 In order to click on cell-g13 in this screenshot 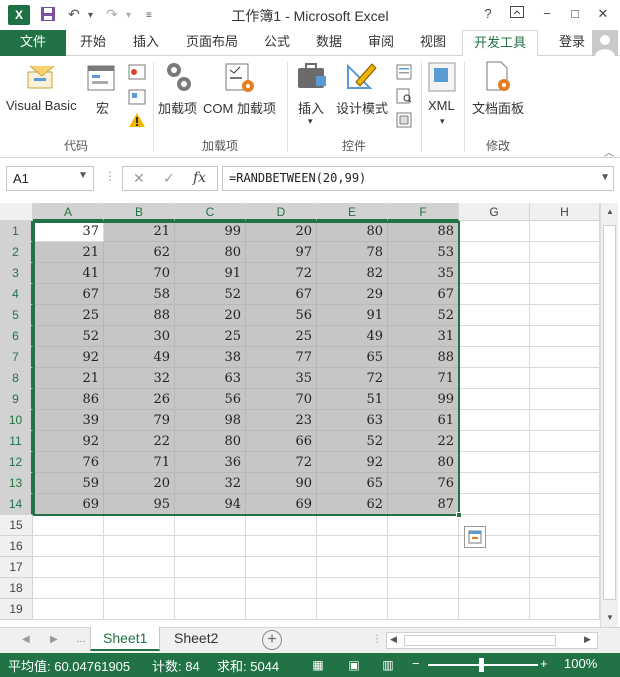, I will do `click(494, 483)`.